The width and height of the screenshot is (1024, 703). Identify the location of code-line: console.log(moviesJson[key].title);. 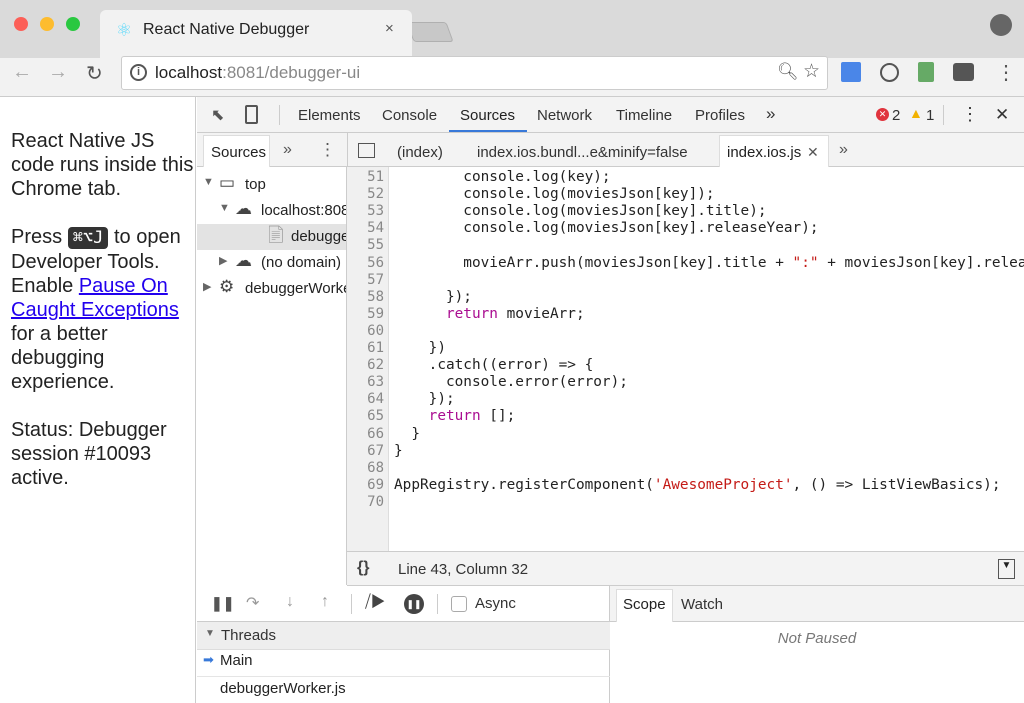
(580, 211).